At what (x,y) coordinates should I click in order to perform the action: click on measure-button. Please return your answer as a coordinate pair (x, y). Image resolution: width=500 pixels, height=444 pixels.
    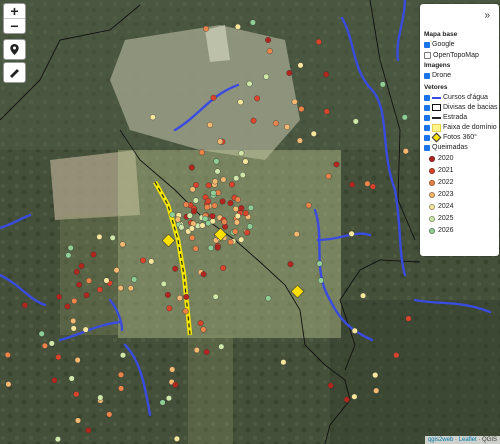
    Looking at the image, I should click on (14, 72).